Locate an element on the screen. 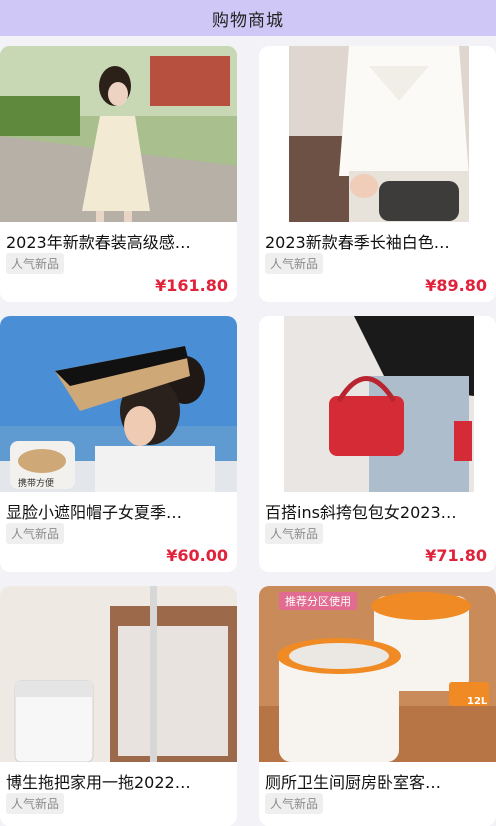 The width and height of the screenshot is (496, 826). product-card: 2023年新款春装高级感… 人气新品 ¥161.80 is located at coordinates (118, 174).